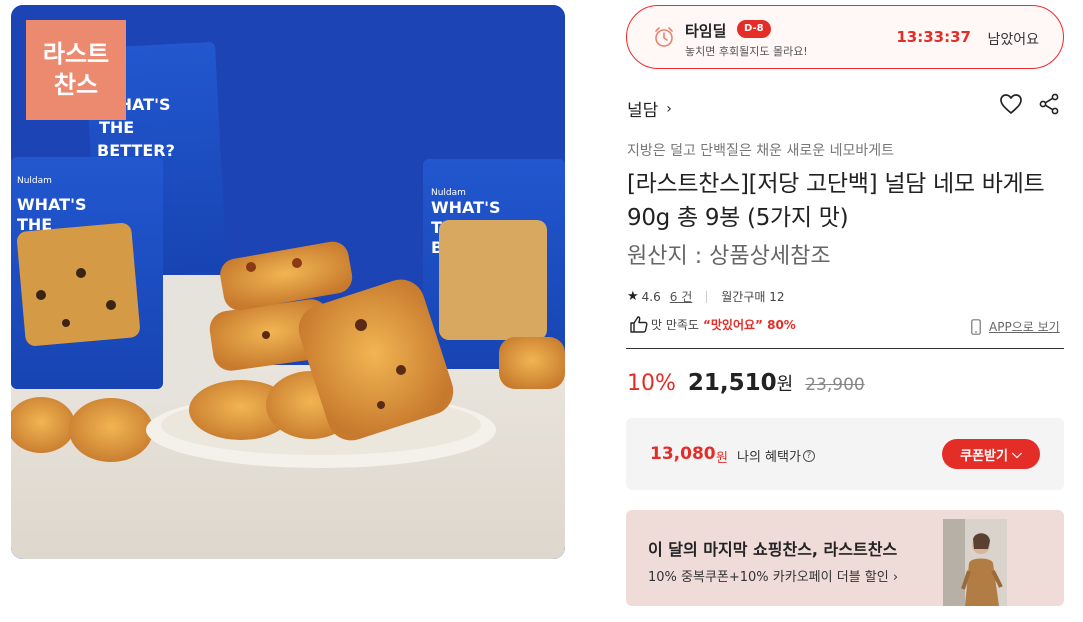 The image size is (1083, 622). What do you see at coordinates (1049, 104) in the screenshot?
I see `share-icon` at bounding box center [1049, 104].